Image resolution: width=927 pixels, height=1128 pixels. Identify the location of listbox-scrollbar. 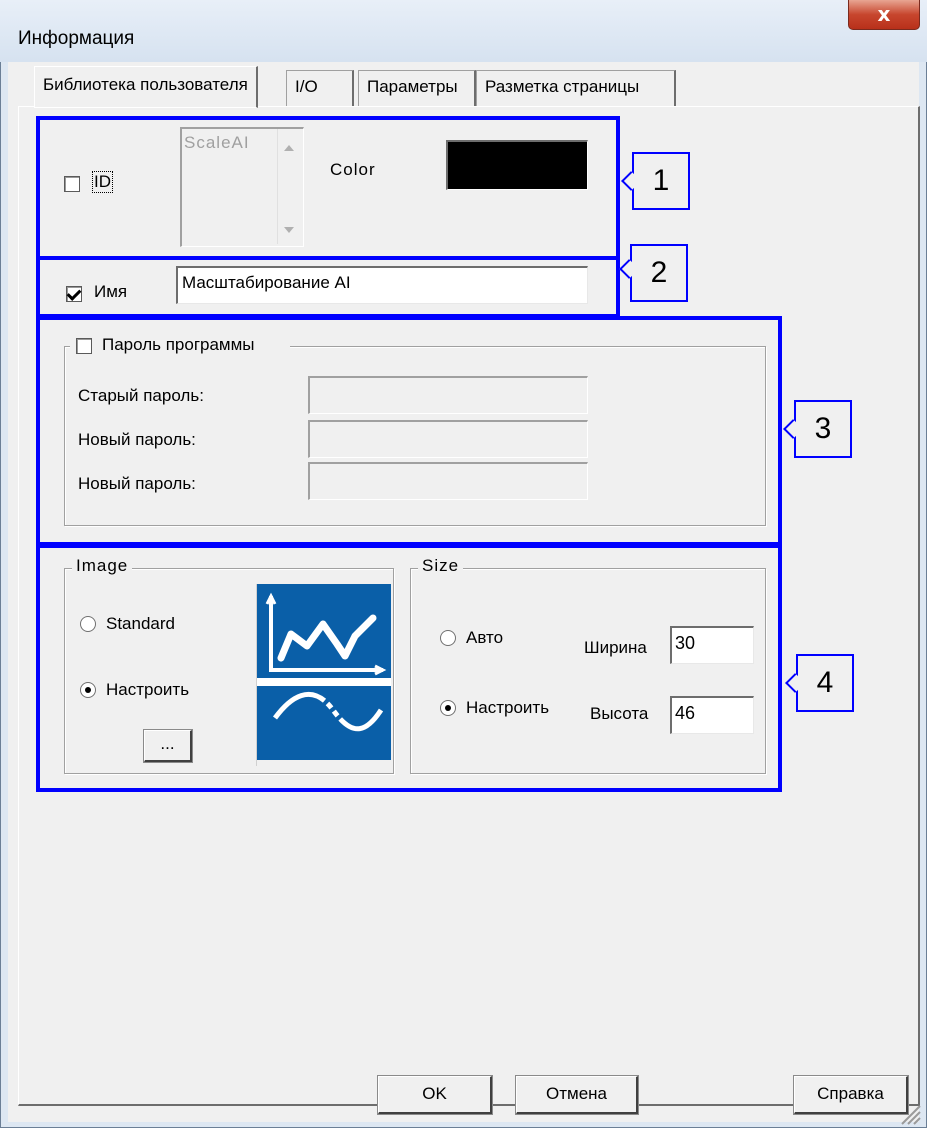
(288, 186).